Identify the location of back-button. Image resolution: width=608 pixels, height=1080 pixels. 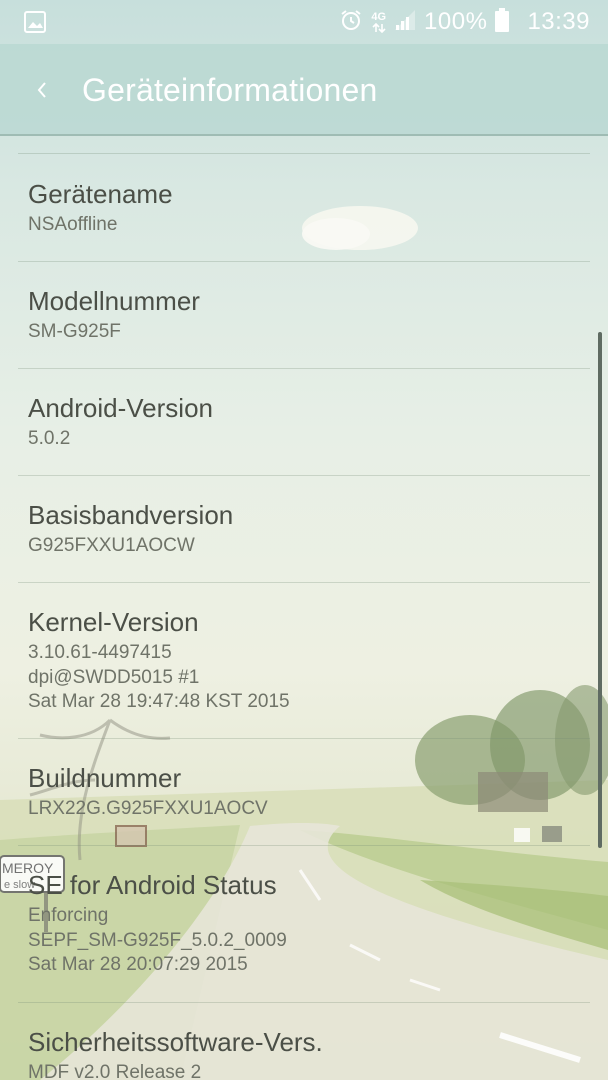
(42, 90).